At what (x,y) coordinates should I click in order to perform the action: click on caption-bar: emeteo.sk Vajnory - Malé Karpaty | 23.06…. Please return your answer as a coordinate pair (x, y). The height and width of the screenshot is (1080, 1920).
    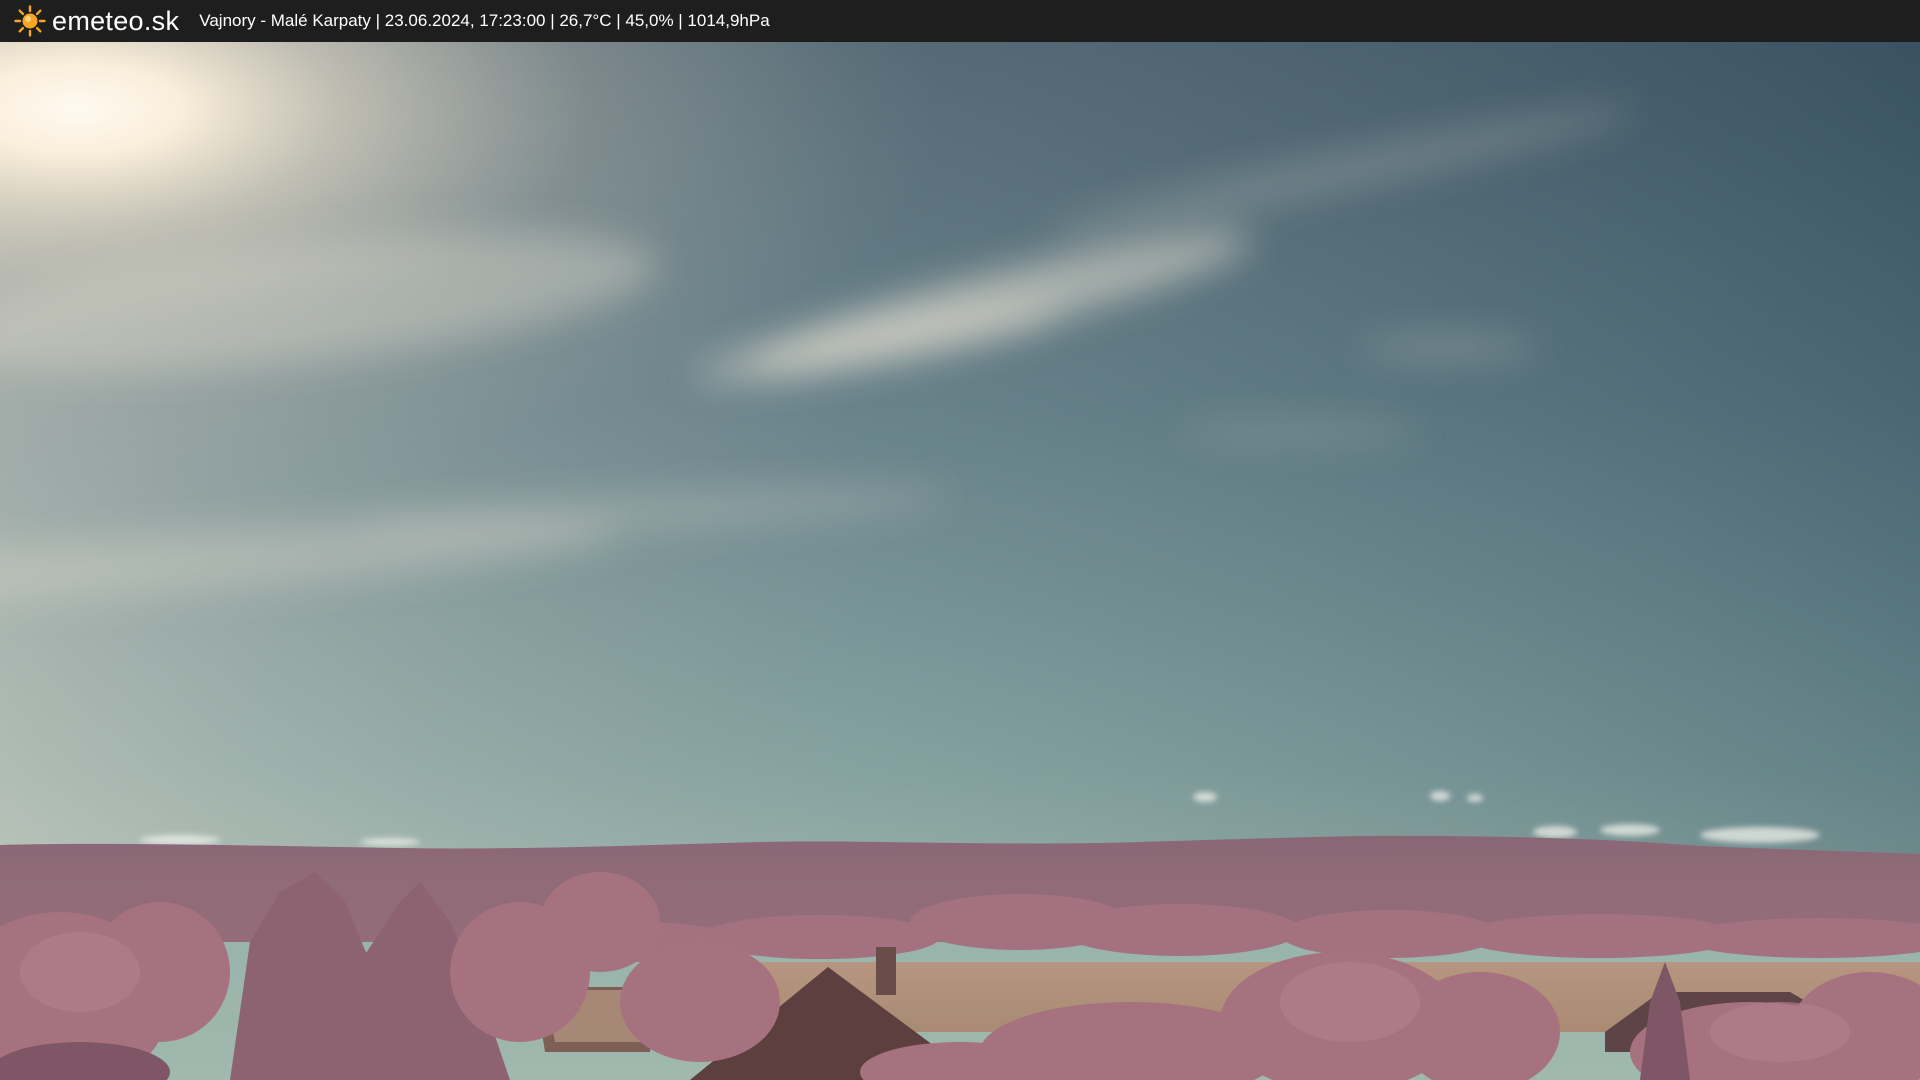
    Looking at the image, I should click on (960, 21).